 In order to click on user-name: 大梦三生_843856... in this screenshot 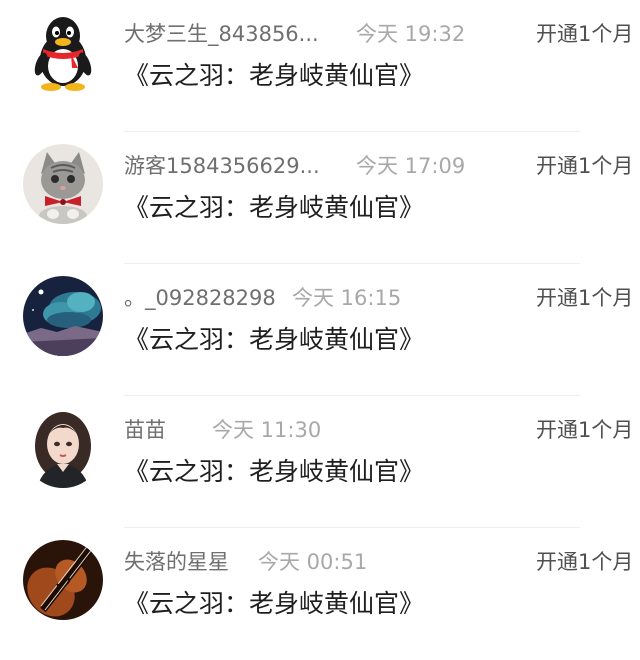, I will do `click(221, 33)`.